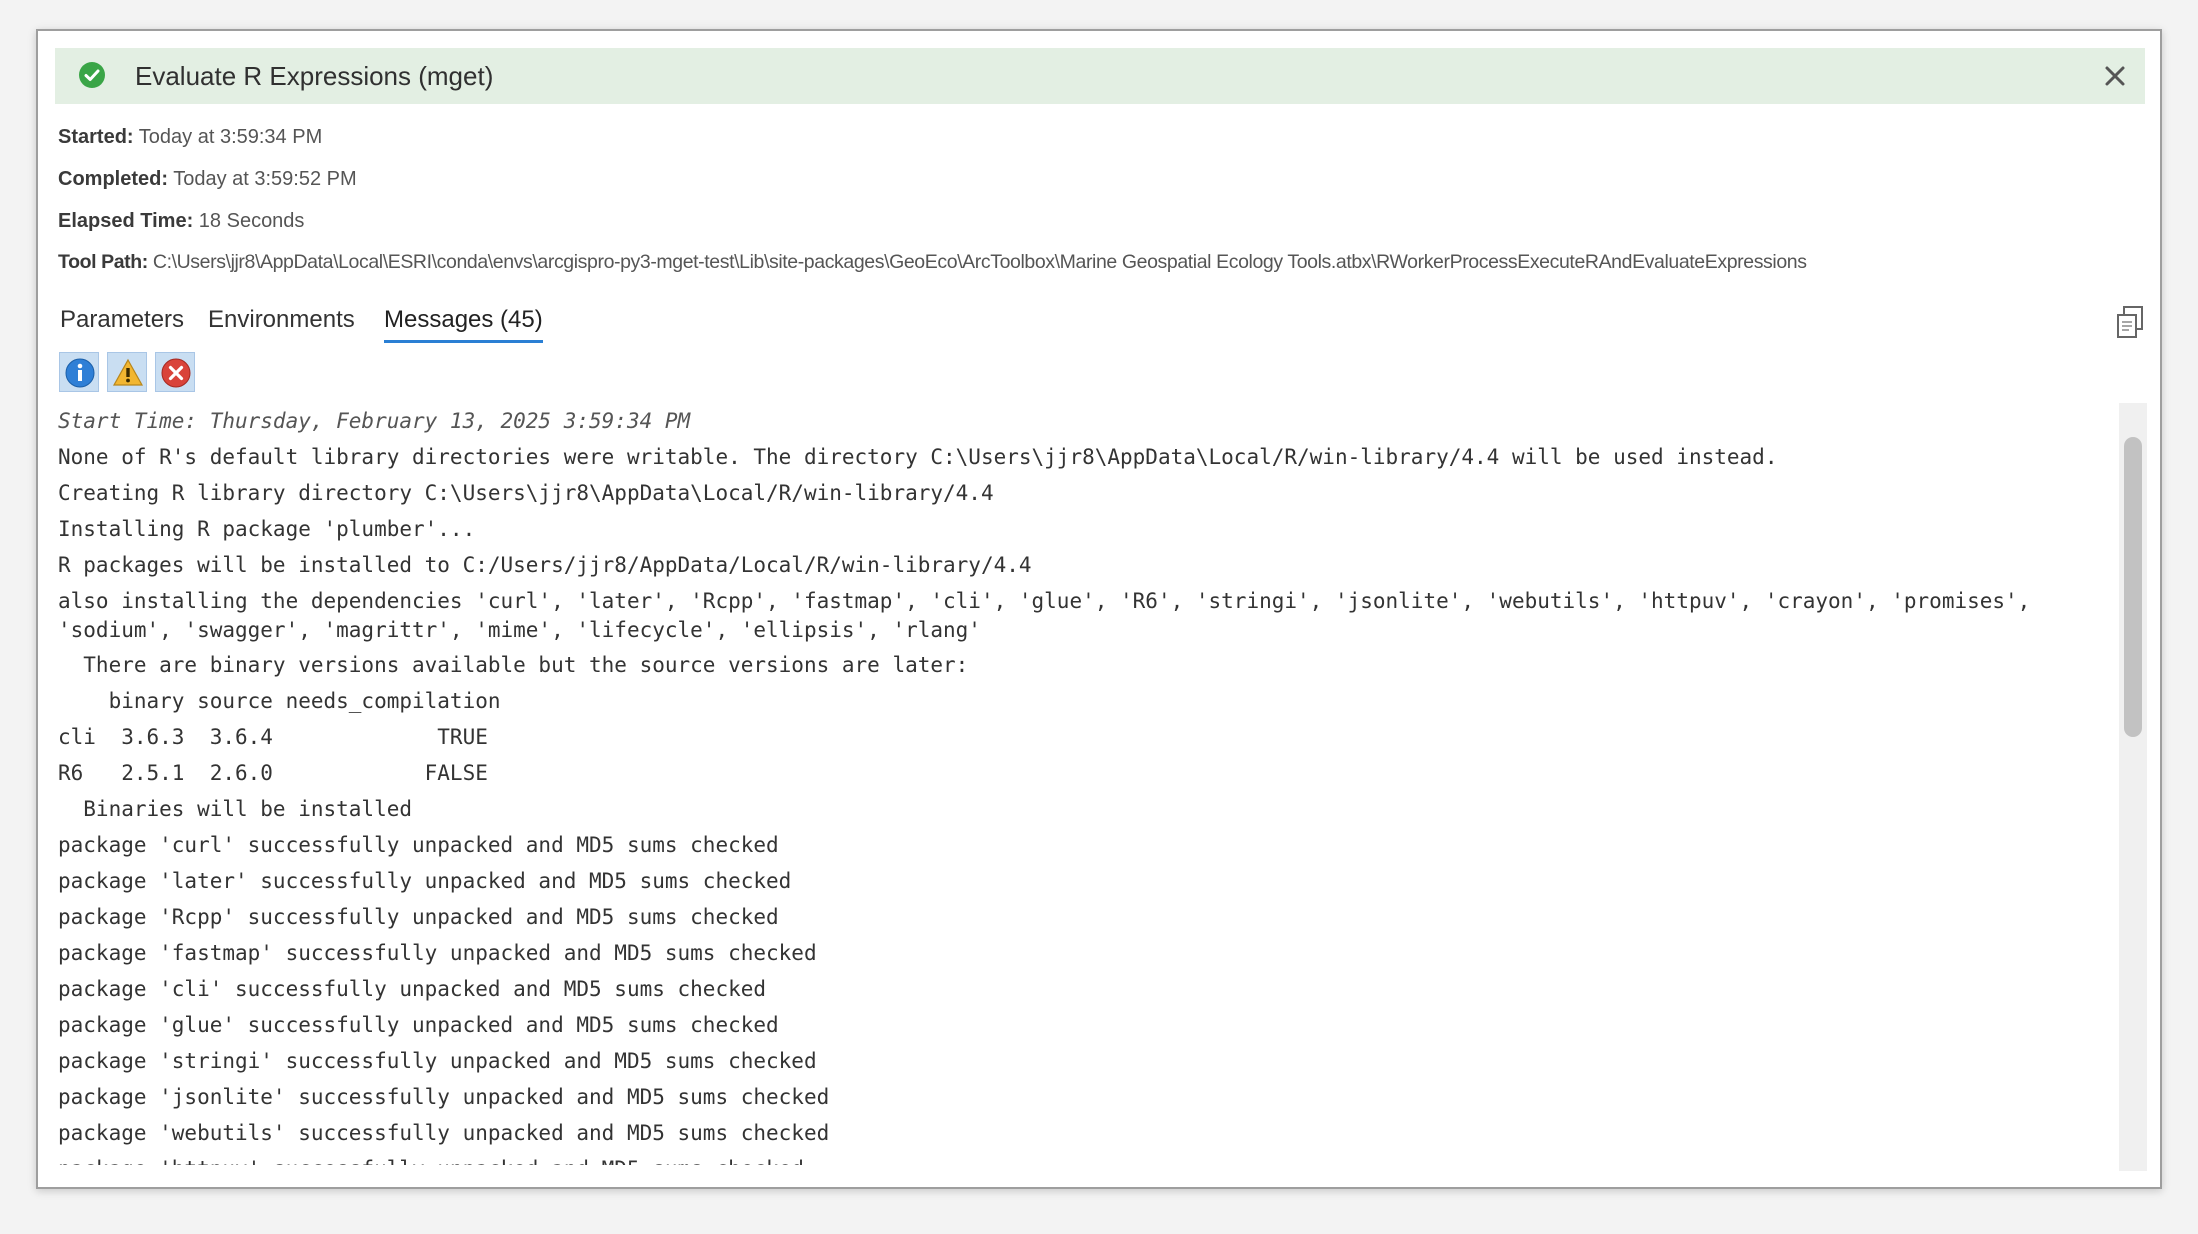 This screenshot has width=2198, height=1234. Describe the element at coordinates (265, 179) in the screenshot. I see `completed-value: Today at 3:59:52 PM` at that location.